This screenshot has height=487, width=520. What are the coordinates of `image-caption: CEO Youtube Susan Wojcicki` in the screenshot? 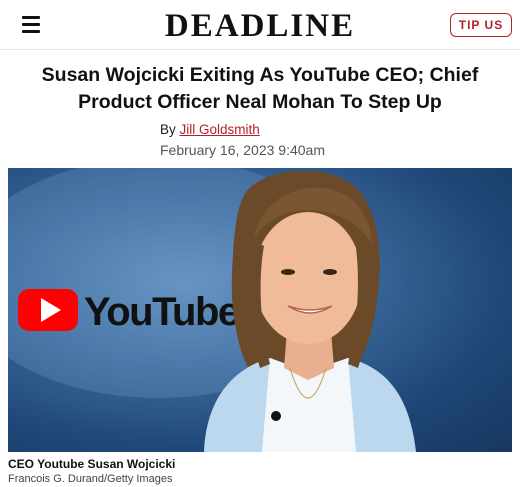 It's located at (92, 464).